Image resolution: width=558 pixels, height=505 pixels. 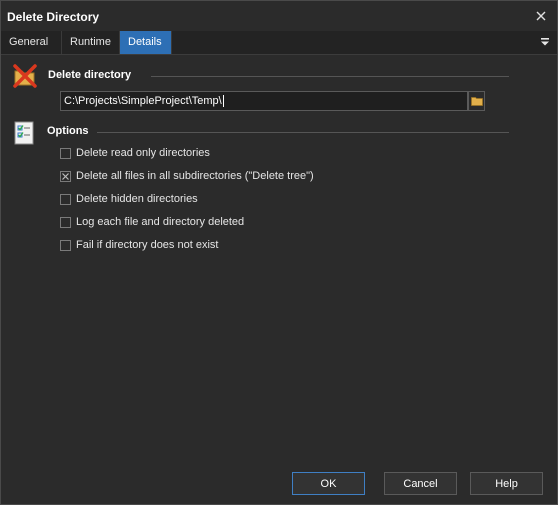 I want to click on option-label: Log each file and directory deleted, so click(x=160, y=222).